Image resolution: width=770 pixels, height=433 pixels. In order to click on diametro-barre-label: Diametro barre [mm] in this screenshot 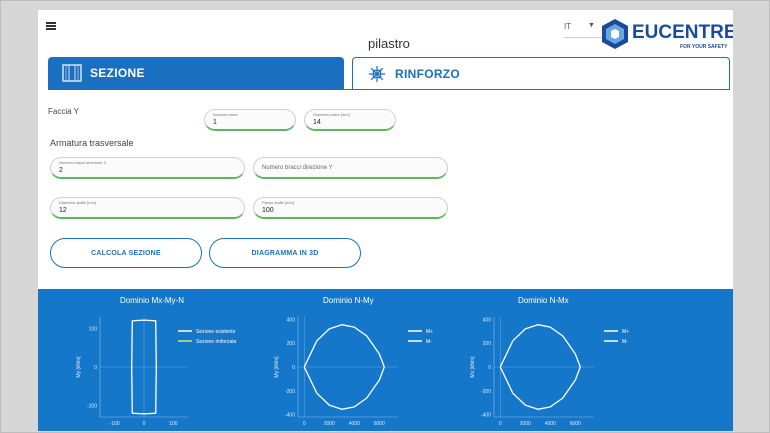, I will do `click(331, 114)`.